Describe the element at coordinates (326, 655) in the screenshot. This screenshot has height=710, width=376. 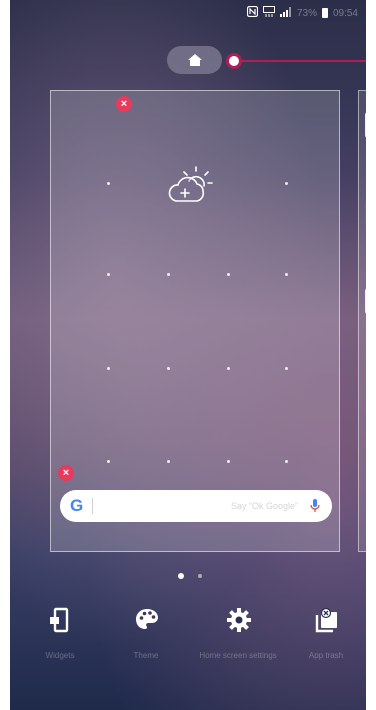
I see `app-trash-label: App trash` at that location.